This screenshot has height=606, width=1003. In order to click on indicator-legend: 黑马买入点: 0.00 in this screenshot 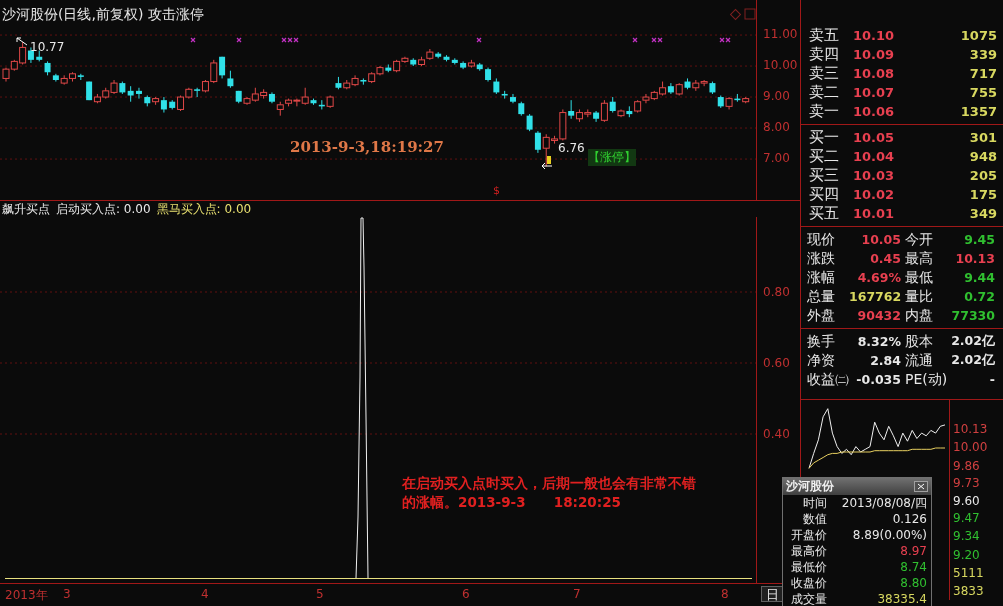, I will do `click(204, 209)`.